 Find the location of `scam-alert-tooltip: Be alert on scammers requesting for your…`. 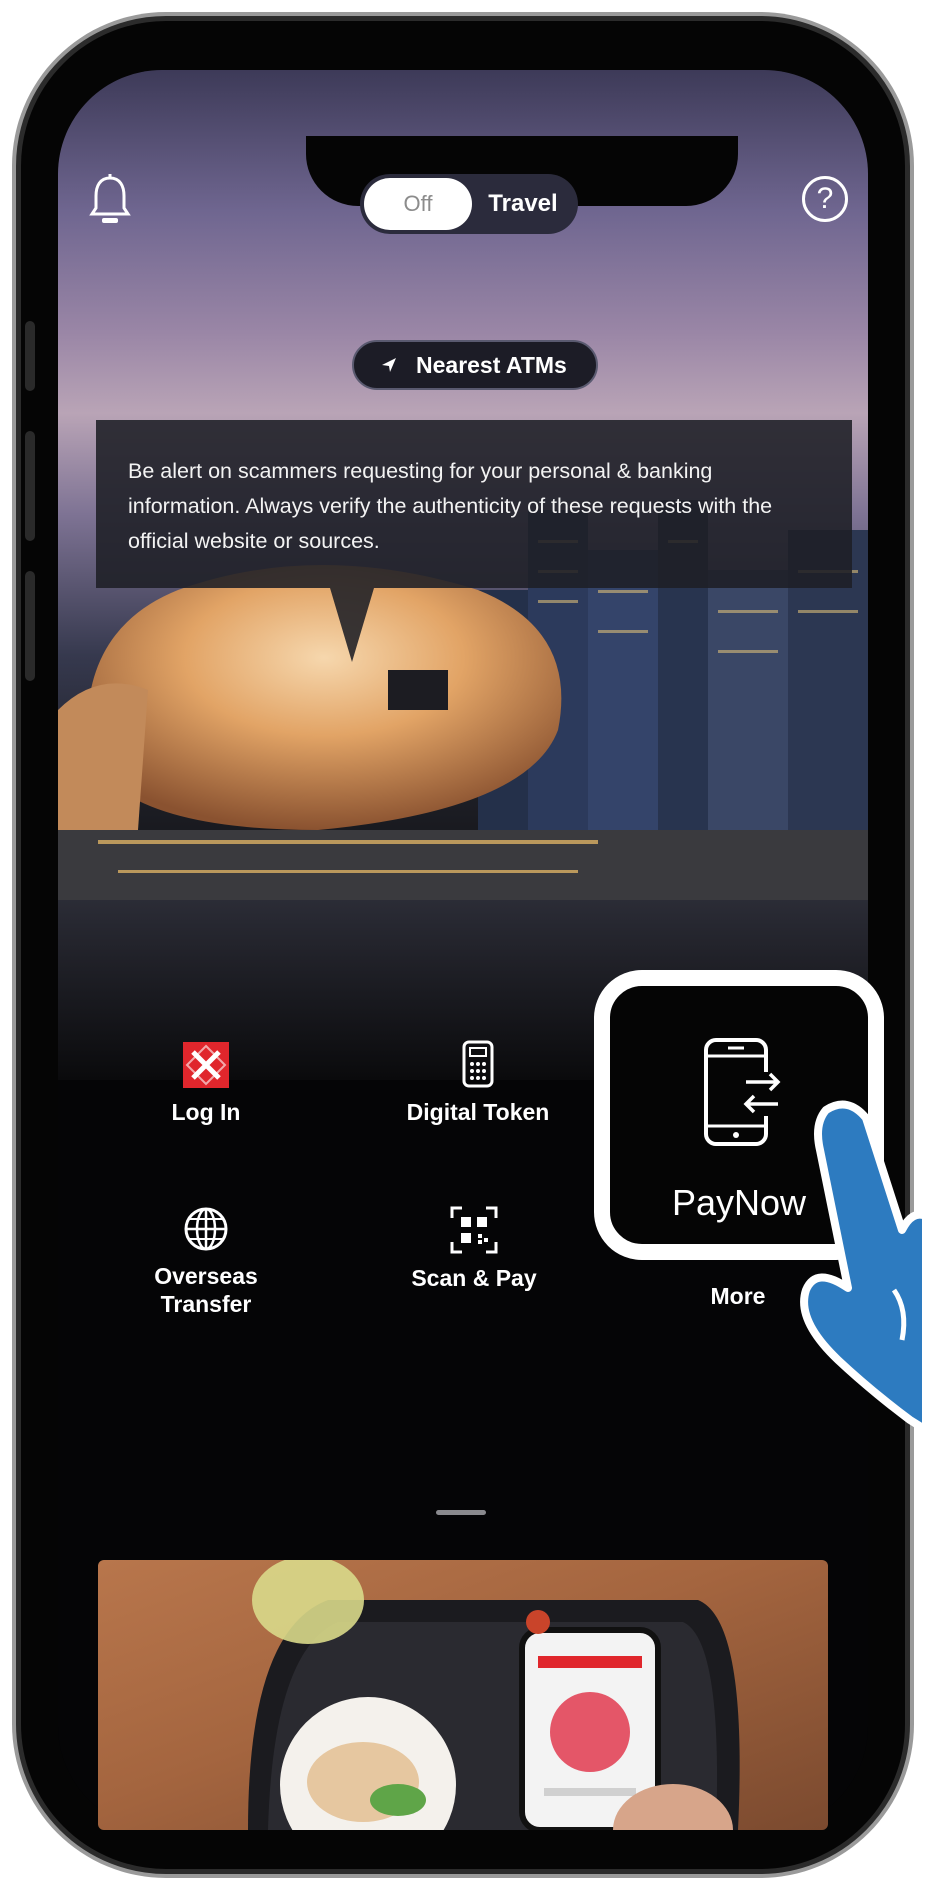

scam-alert-tooltip: Be alert on scammers requesting for your… is located at coordinates (474, 504).